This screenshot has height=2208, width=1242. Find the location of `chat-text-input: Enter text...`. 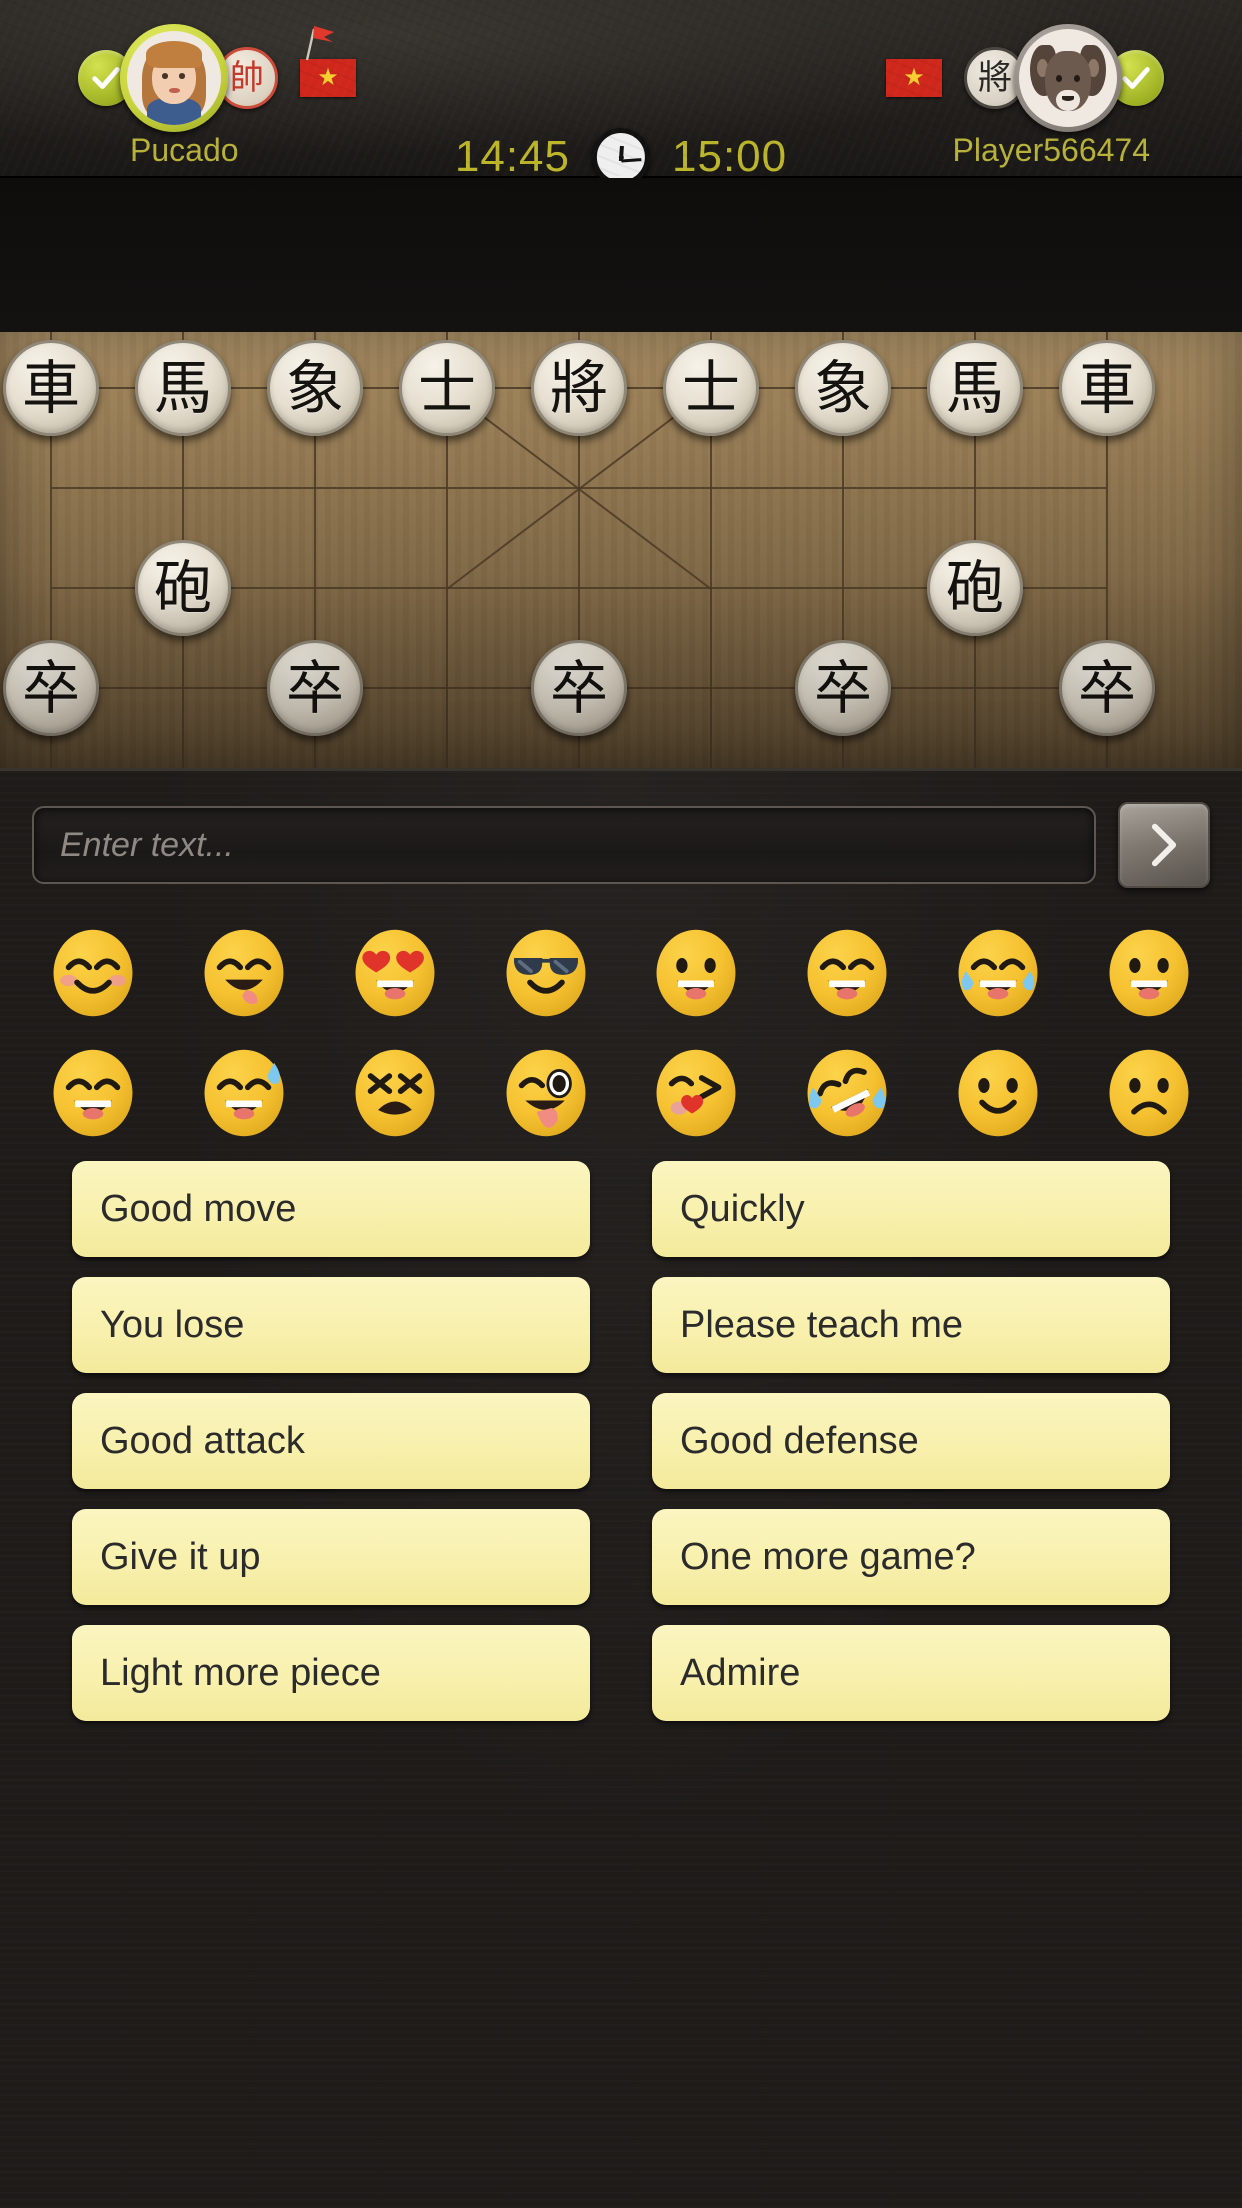

chat-text-input: Enter text... is located at coordinates (564, 845).